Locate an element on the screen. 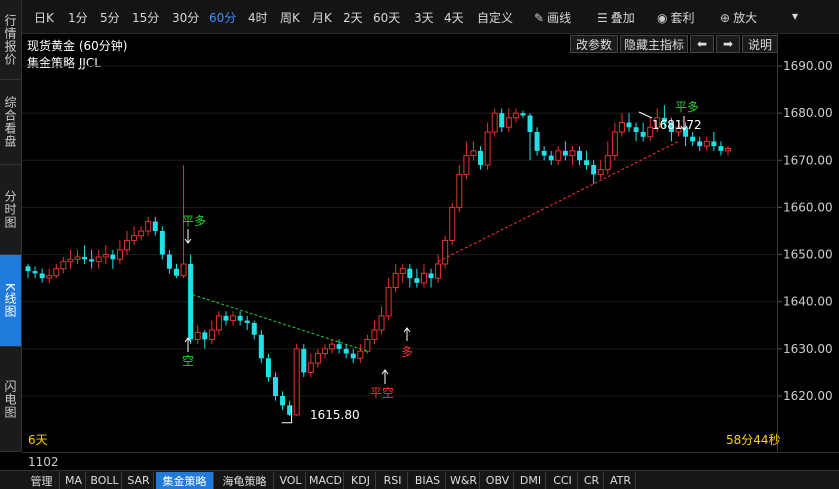 This screenshot has width=839, height=489. nav-tab-4: 闪电图 is located at coordinates (10, 399).